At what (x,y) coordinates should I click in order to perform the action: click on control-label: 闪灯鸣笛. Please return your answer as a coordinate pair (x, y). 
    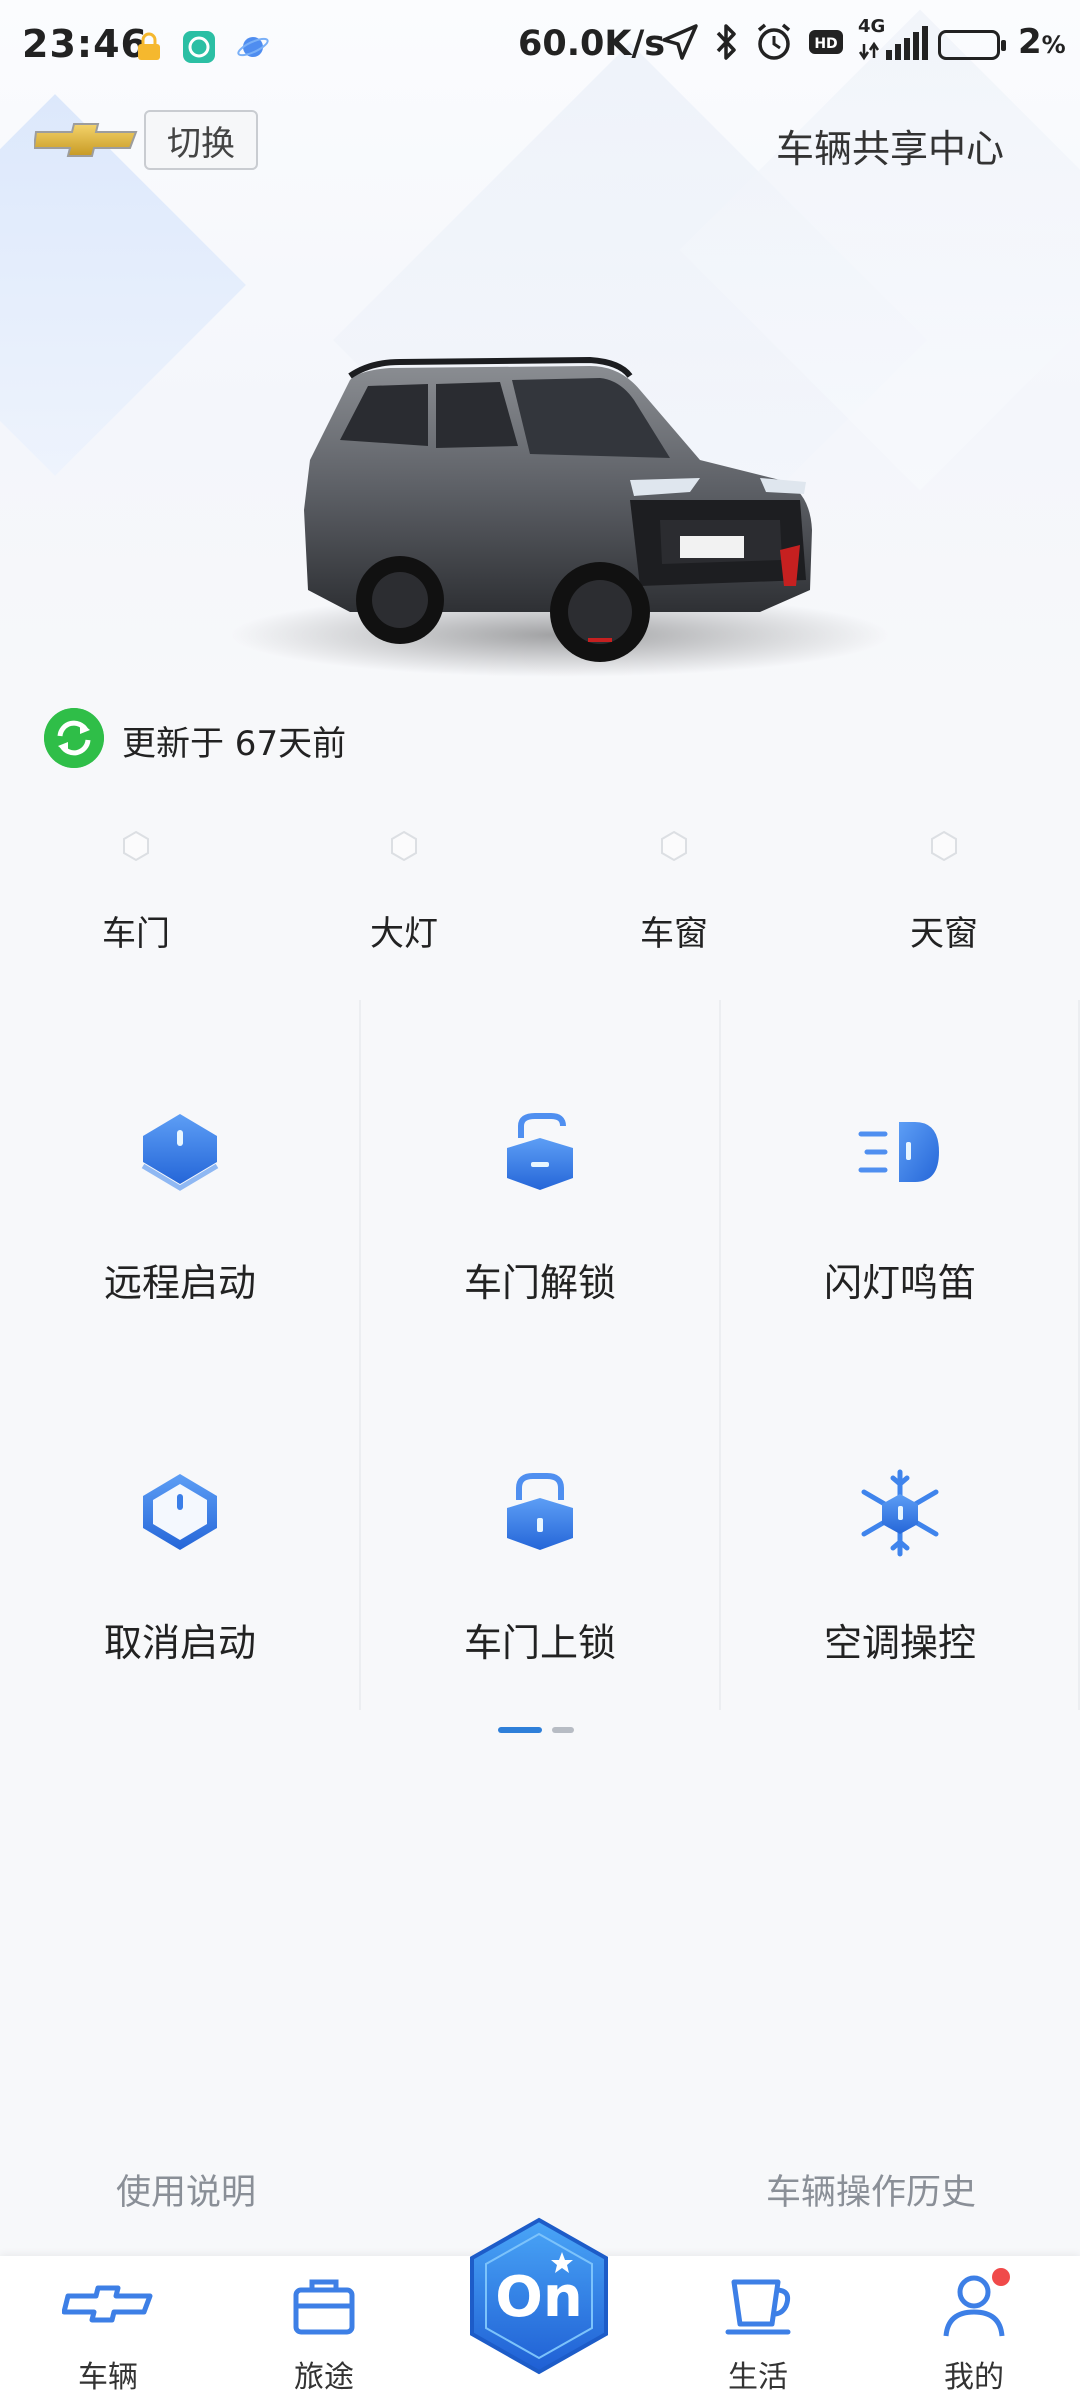
    Looking at the image, I should click on (899, 1283).